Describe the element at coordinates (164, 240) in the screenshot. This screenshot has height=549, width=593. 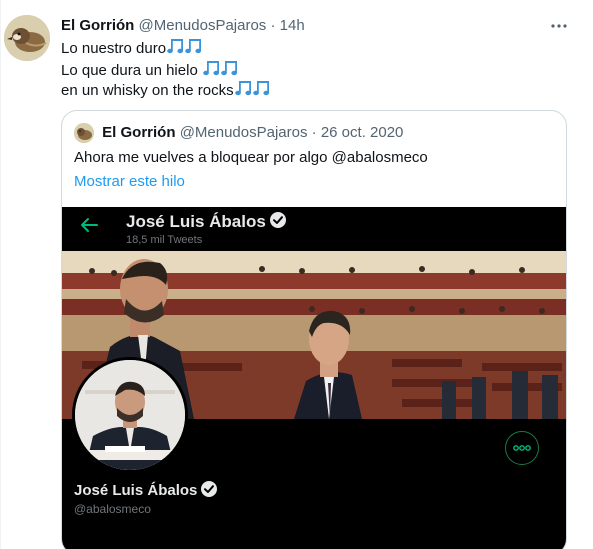
I see `tweet-count: 18,5 mil Tweets` at that location.